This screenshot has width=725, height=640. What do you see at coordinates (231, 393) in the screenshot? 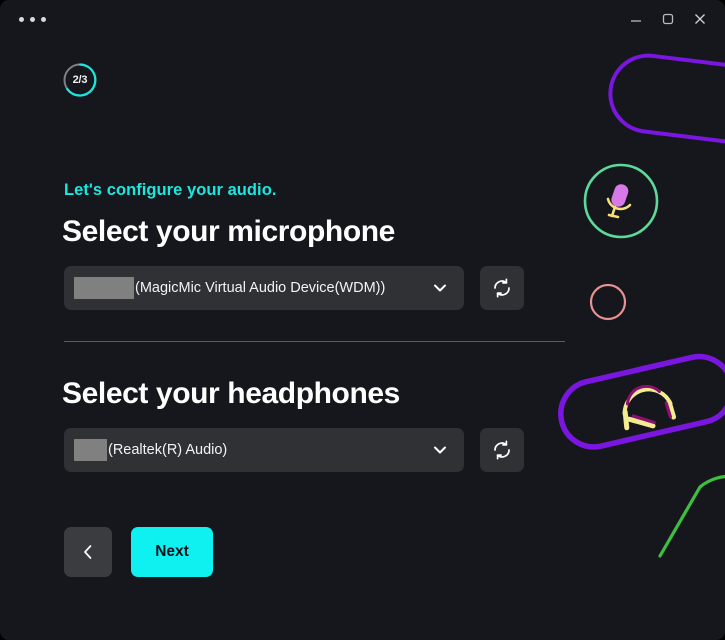
I see `headphones-section-heading: Select your headphones` at bounding box center [231, 393].